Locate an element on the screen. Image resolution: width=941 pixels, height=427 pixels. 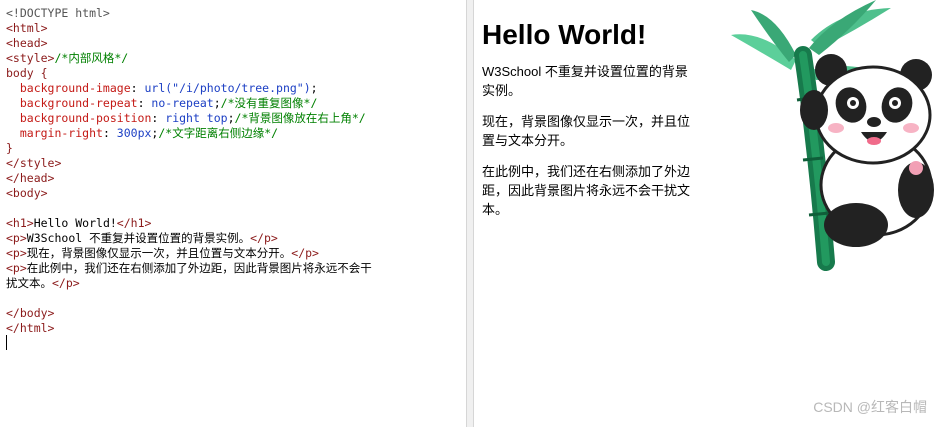
code-line: <style>/*内部风格*/ is located at coordinates (189, 58).